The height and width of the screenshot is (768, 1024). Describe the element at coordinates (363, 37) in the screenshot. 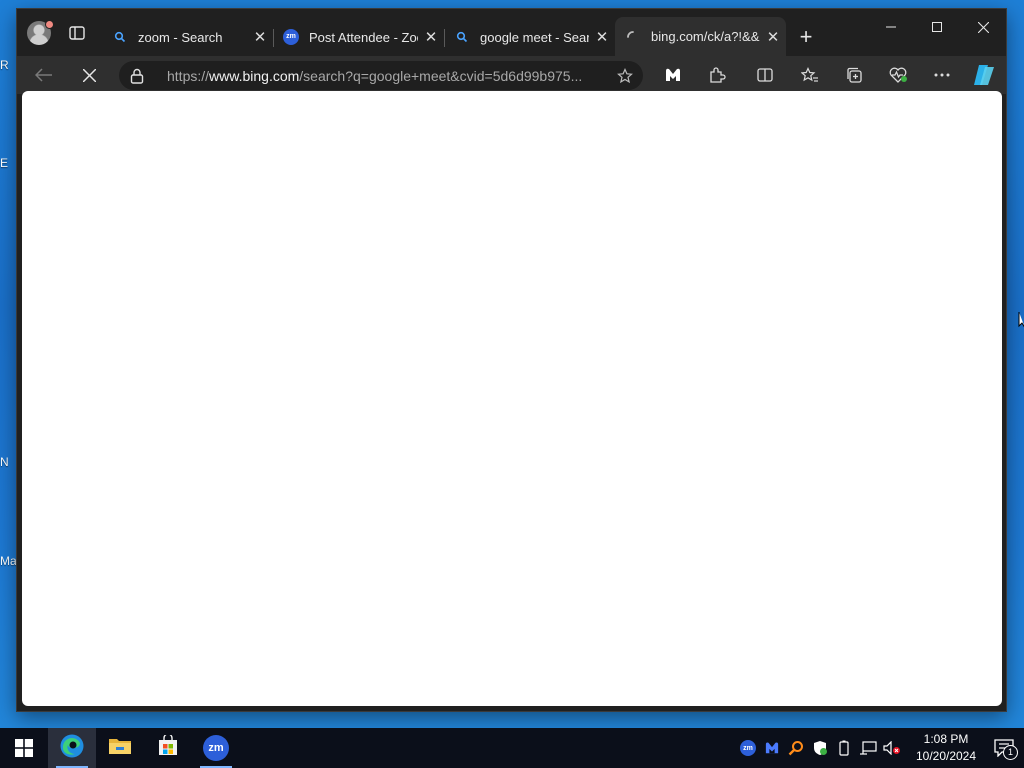

I see `tab-title: Post Attendee - Zoom` at that location.